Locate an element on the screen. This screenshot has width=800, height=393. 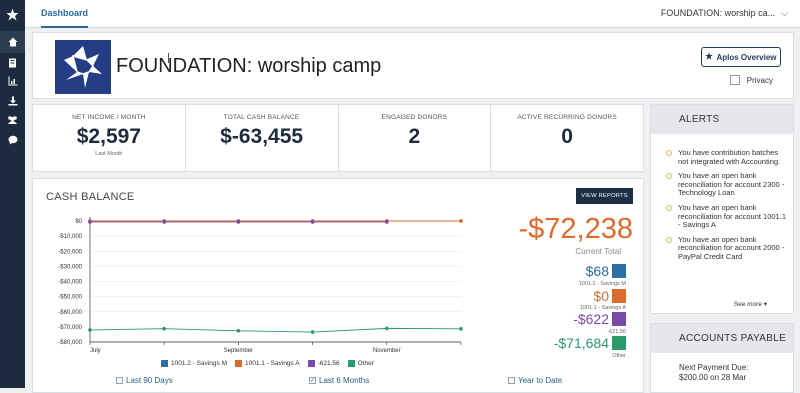
top-bar: Dashboard FOUNDATION: worship ca... ⌵ is located at coordinates (412, 14).